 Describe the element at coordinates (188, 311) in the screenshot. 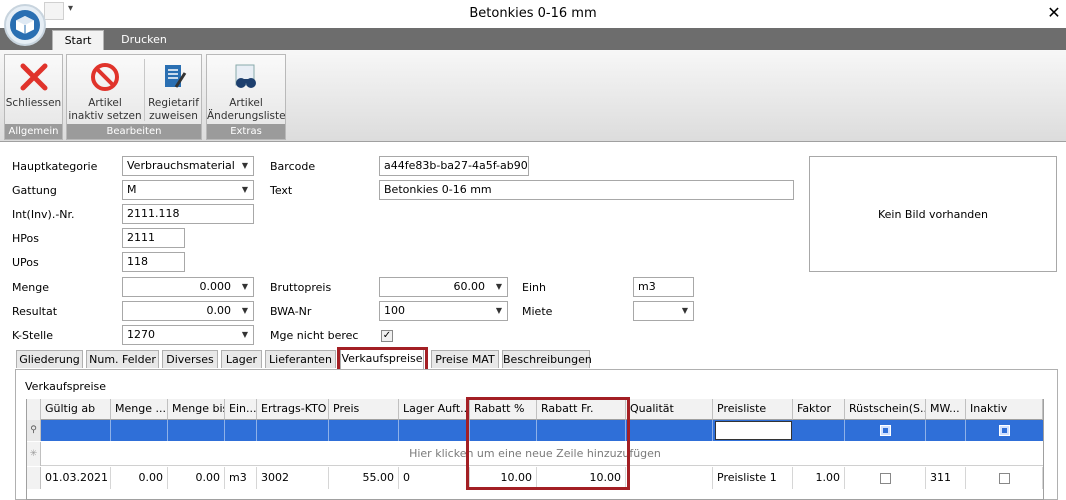

I see `resultat-field: 0.00 ▼` at that location.